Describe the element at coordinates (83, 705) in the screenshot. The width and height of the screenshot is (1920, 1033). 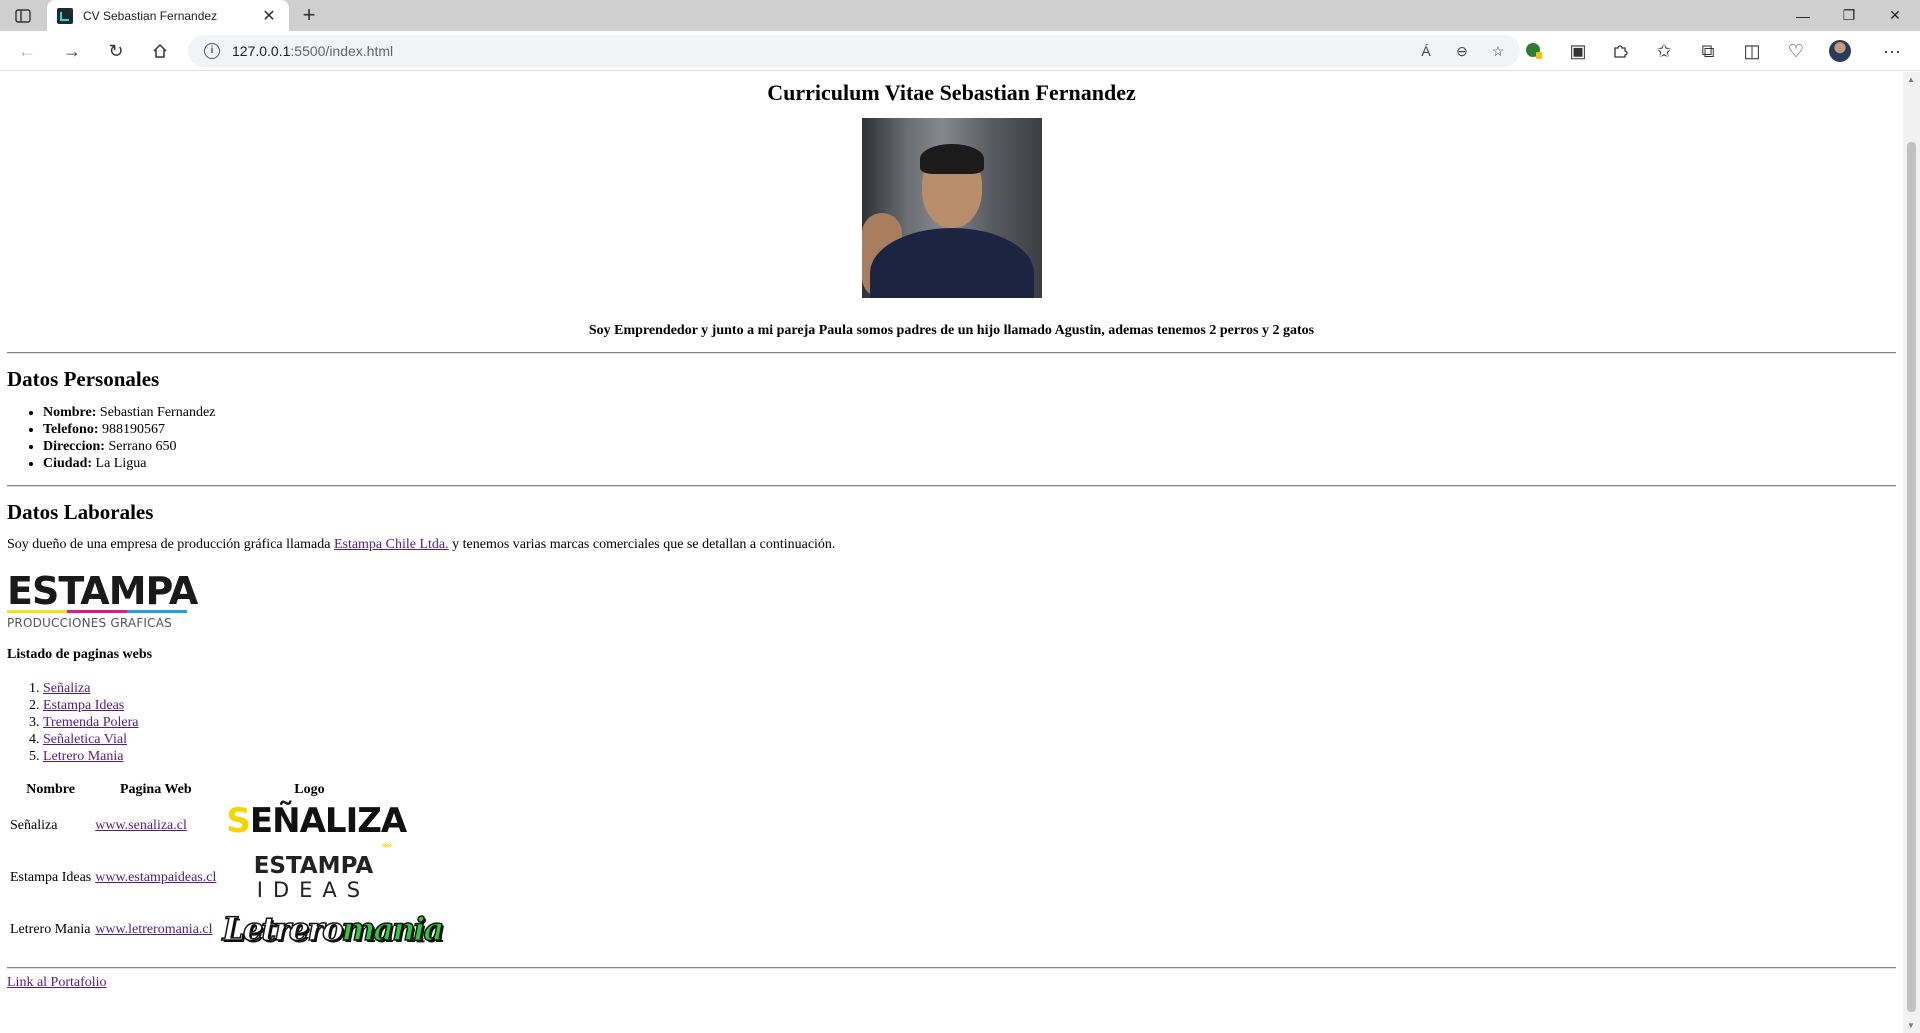
I see `website-link: Estampa Ideas` at that location.